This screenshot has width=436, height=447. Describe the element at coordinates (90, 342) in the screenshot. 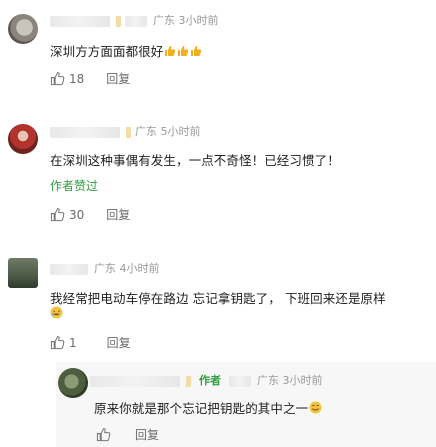

I see `comment-actions: 1 回复` at that location.